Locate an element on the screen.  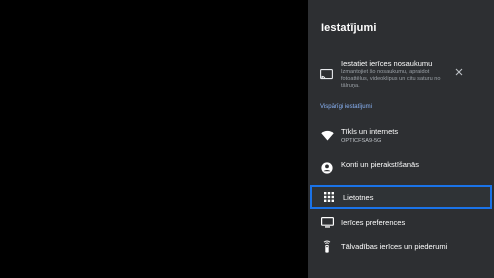
page-title: Iestatījumi is located at coordinates (349, 28).